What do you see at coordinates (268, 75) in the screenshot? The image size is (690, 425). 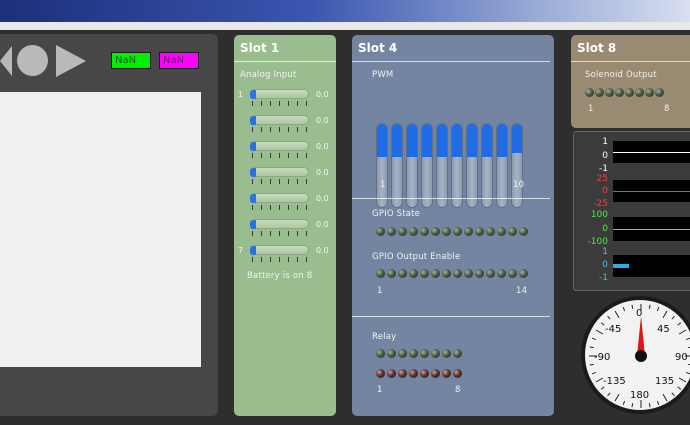 I see `section-label: Analog Input` at bounding box center [268, 75].